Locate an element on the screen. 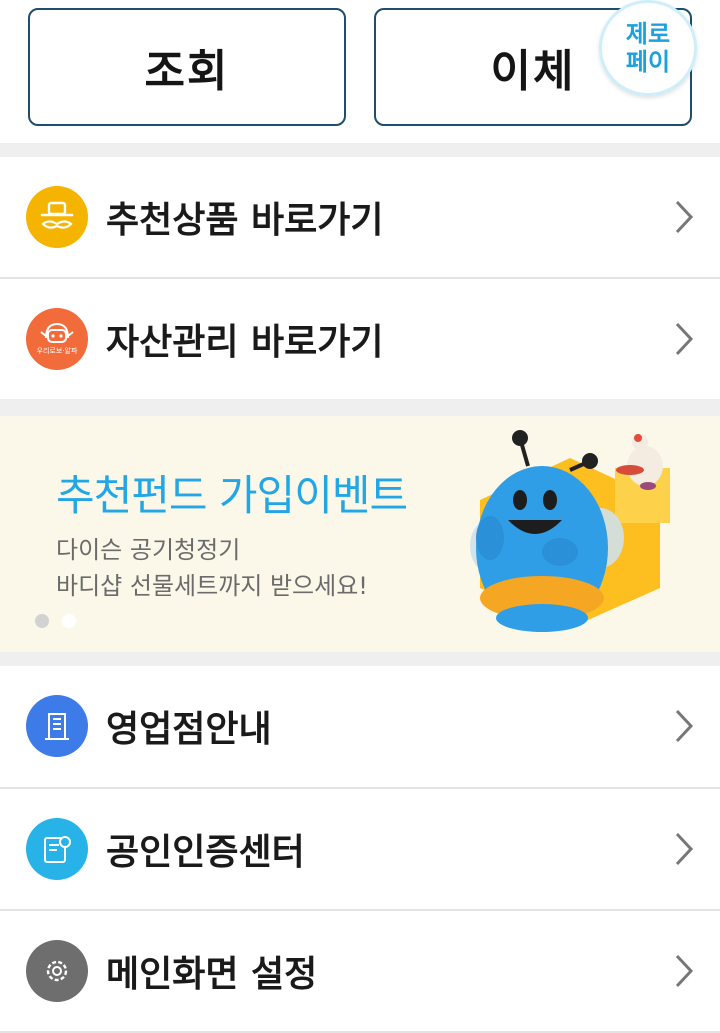 This screenshot has height=1033, width=720. top-action-area: 조회 이체 제로 페이 is located at coordinates (360, 71).